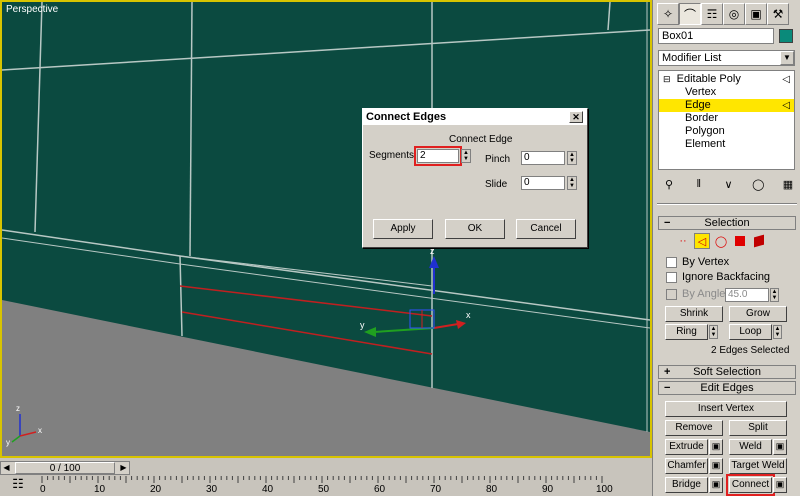  Describe the element at coordinates (667, 79) in the screenshot. I see `collapse-icon: ⊟` at that location.